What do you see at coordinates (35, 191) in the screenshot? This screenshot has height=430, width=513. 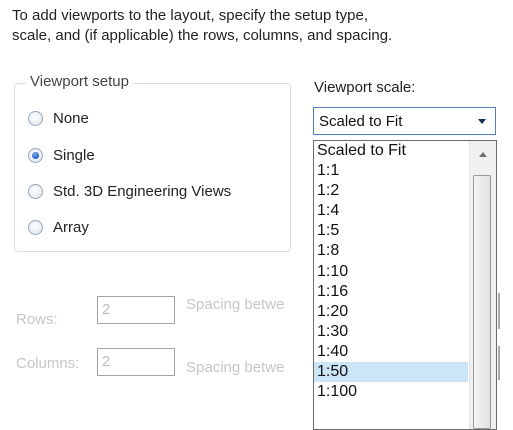 I see `radio-std-3d-indicator` at bounding box center [35, 191].